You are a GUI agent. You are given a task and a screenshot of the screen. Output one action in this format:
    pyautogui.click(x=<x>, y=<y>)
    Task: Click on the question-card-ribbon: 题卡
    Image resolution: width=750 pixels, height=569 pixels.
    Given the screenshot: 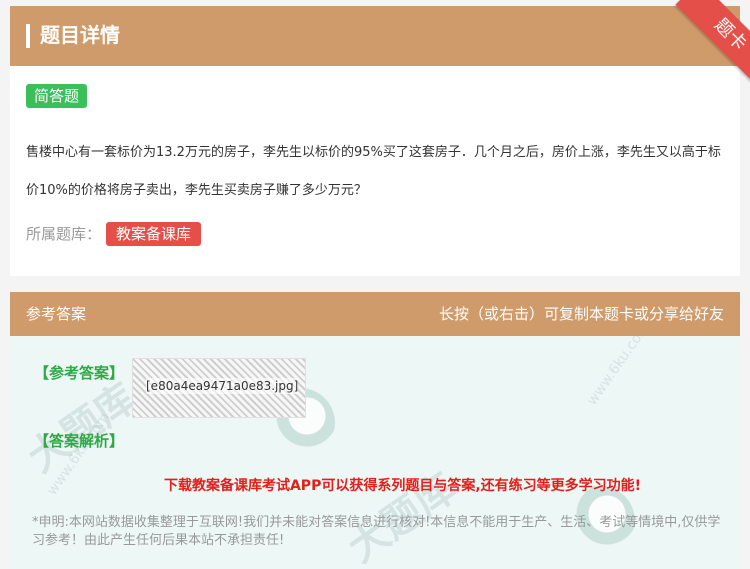 What is the action you would take?
    pyautogui.click(x=705, y=45)
    